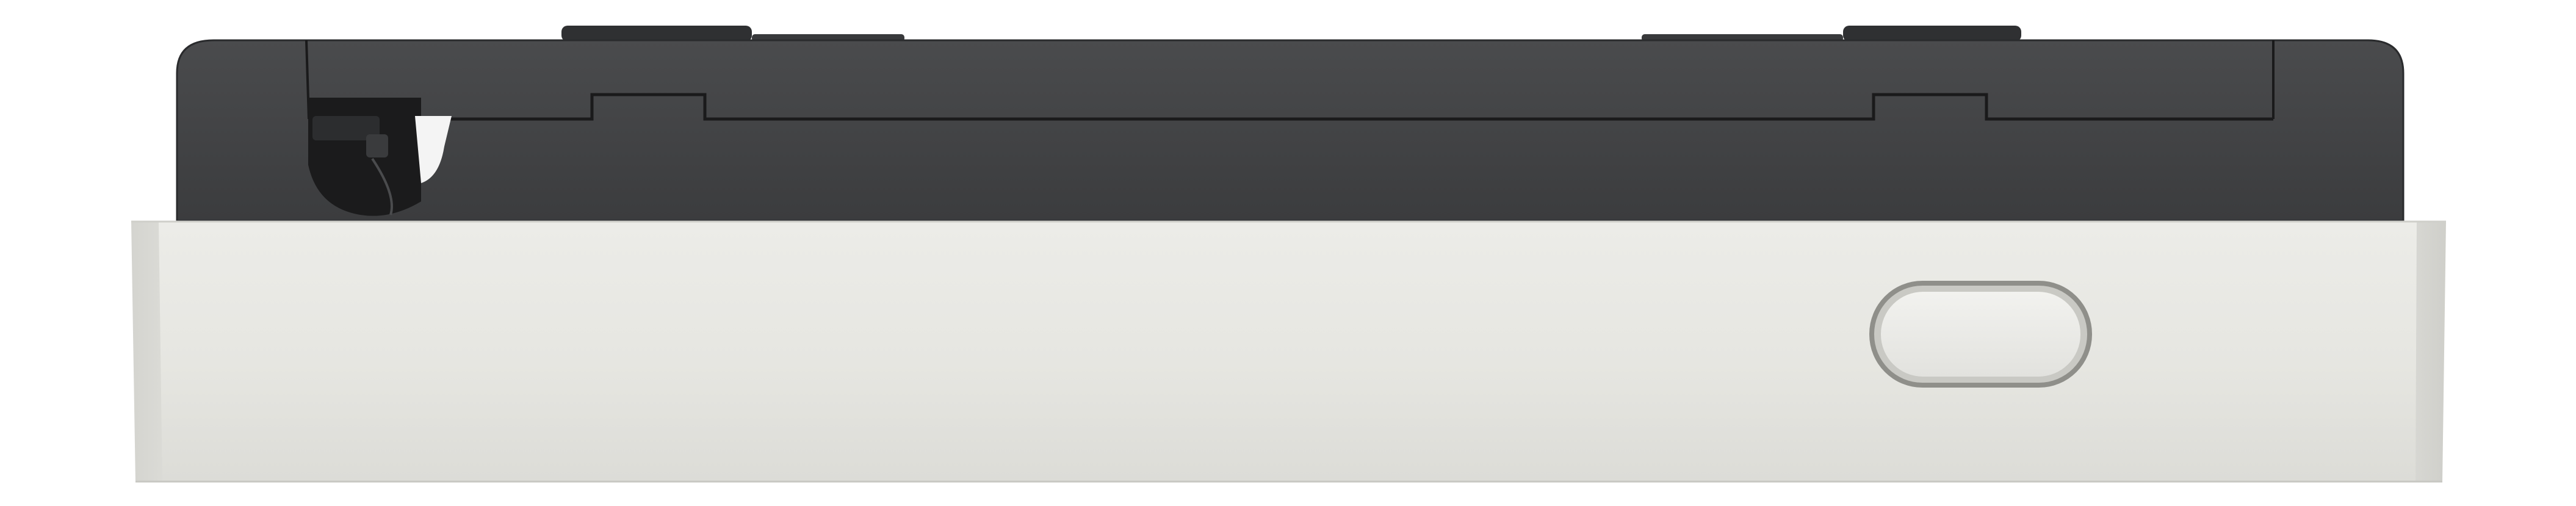  What do you see at coordinates (1831, 34) in the screenshot?
I see `top-knob-right` at bounding box center [1831, 34].